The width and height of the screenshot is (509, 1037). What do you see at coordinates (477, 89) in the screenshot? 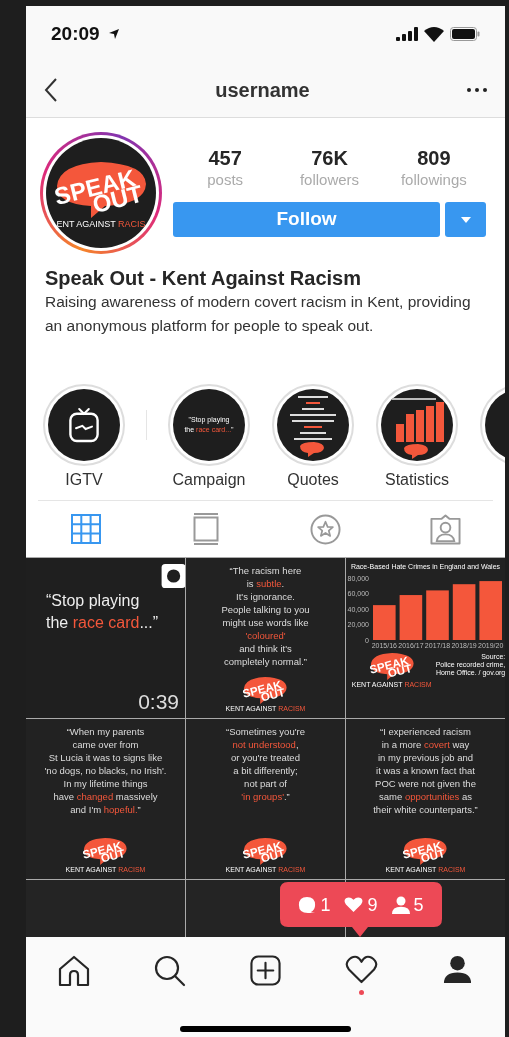
I see `more-icon` at bounding box center [477, 89].